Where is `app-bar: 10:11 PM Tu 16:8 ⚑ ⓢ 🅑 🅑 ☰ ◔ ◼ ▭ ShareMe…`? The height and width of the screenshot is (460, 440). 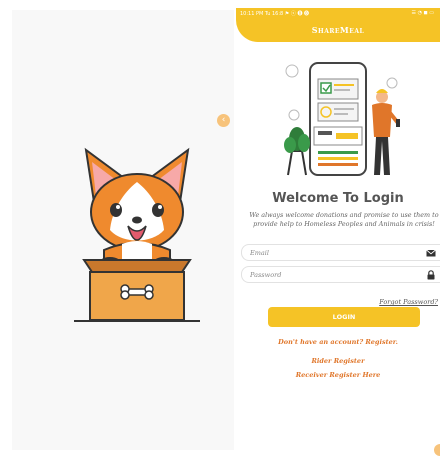
app-bar: 10:11 PM Tu 16:8 ⚑ ⓢ 🅑 🅑 ☰ ◔ ◼ ▭ ShareMe… is located at coordinates (338, 25).